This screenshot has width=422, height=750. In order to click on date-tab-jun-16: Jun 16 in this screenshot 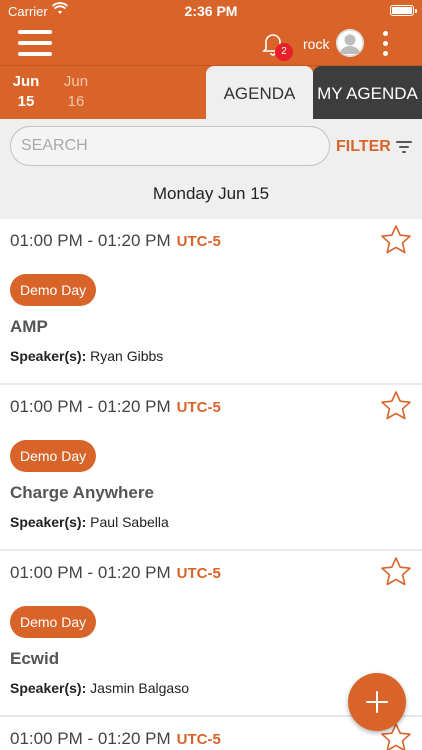, I will do `click(76, 92)`.